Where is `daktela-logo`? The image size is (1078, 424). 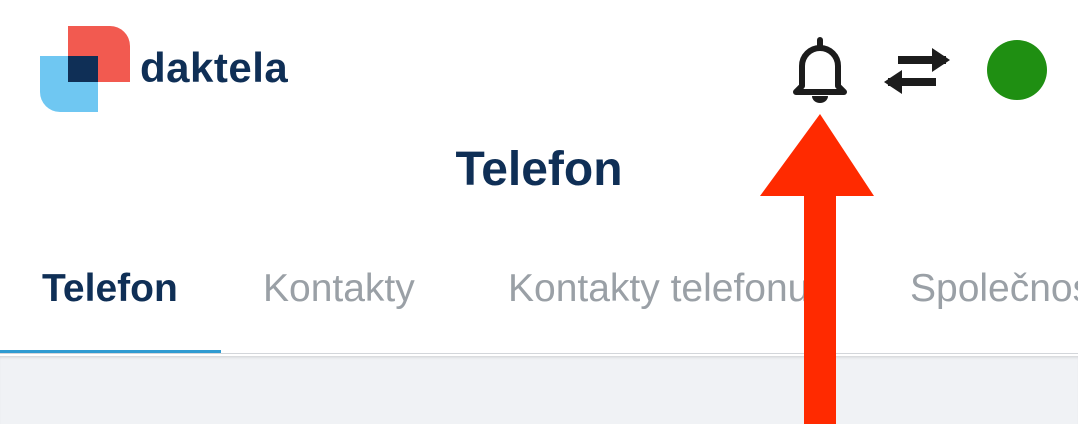
daktela-logo is located at coordinates (85, 69).